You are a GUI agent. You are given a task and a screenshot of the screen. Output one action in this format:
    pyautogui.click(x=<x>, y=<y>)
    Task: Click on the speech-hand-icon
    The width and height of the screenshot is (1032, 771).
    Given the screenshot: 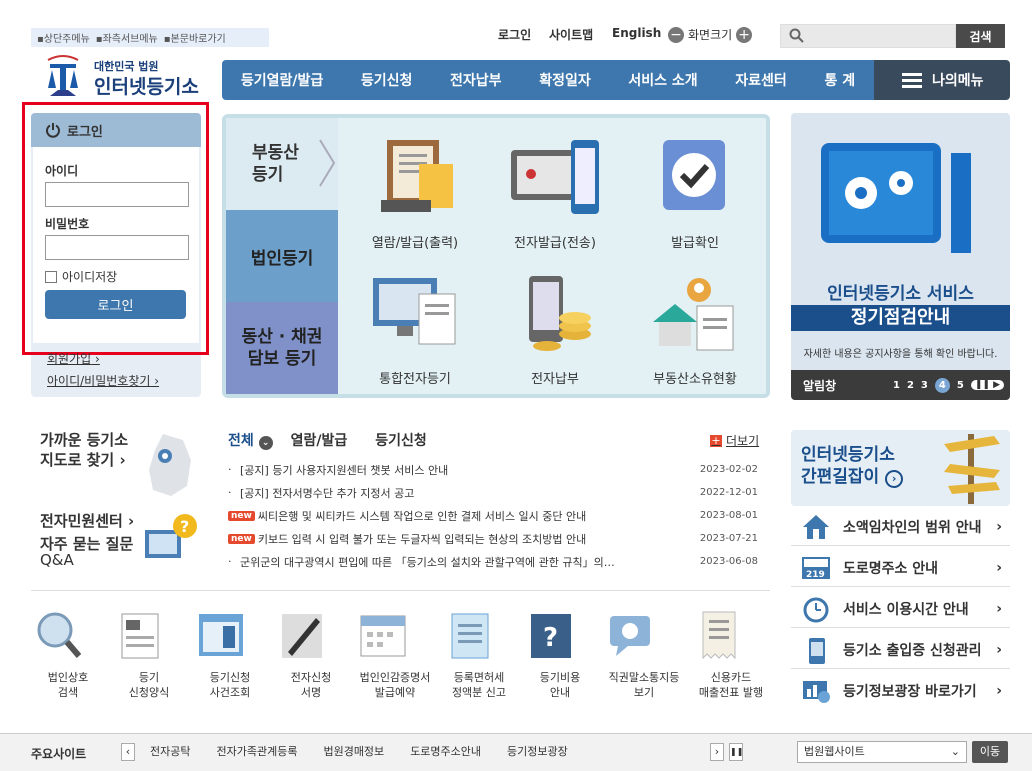 What is the action you would take?
    pyautogui.click(x=630, y=636)
    